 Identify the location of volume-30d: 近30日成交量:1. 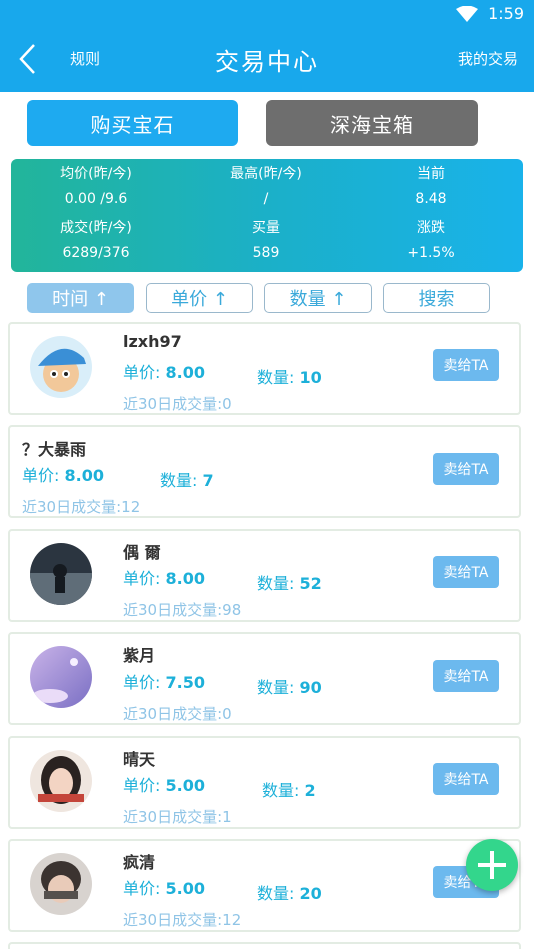
(177, 816).